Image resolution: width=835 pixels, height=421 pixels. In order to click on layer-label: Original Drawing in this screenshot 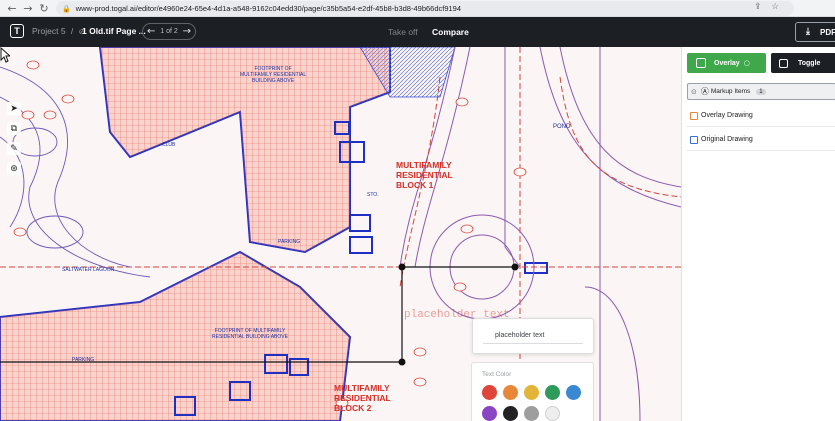, I will do `click(727, 139)`.